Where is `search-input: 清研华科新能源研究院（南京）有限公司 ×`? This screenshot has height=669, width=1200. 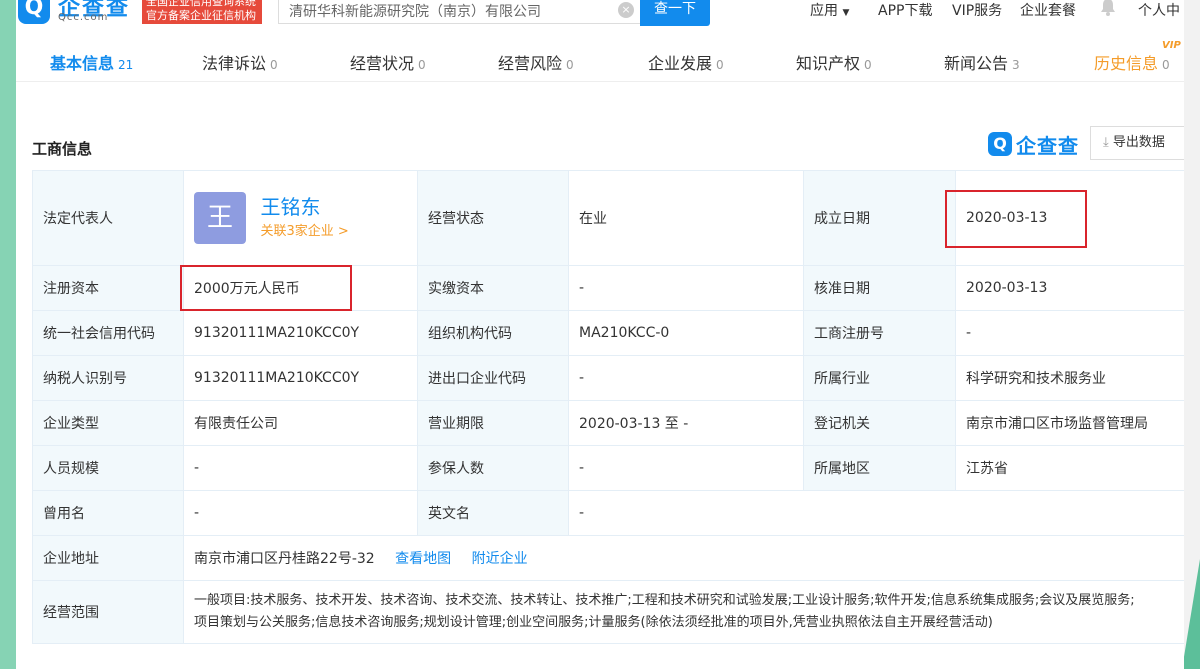
search-input: 清研华科新能源研究院（南京）有限公司 × is located at coordinates (459, 12).